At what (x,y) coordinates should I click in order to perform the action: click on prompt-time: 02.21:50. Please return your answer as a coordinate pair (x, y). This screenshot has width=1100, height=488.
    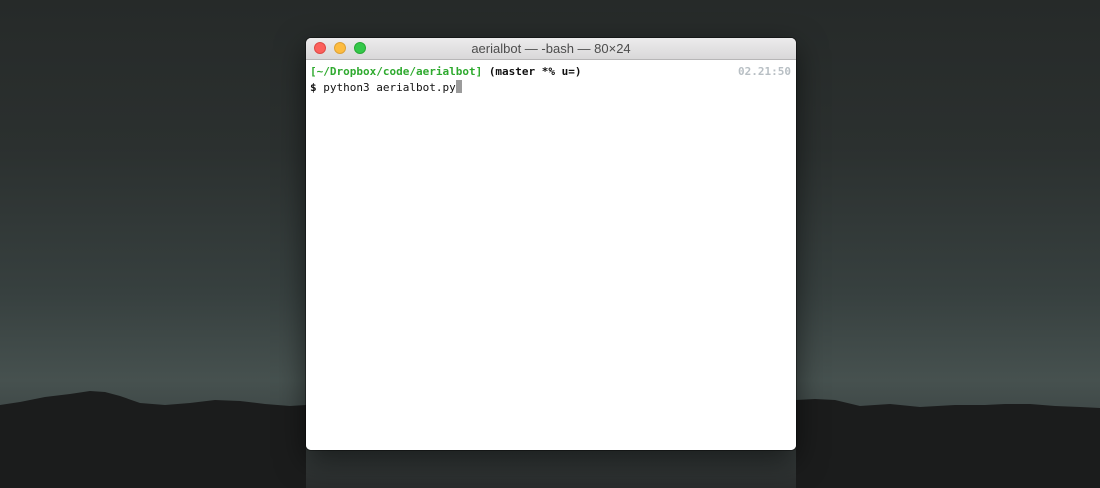
    Looking at the image, I should click on (764, 71).